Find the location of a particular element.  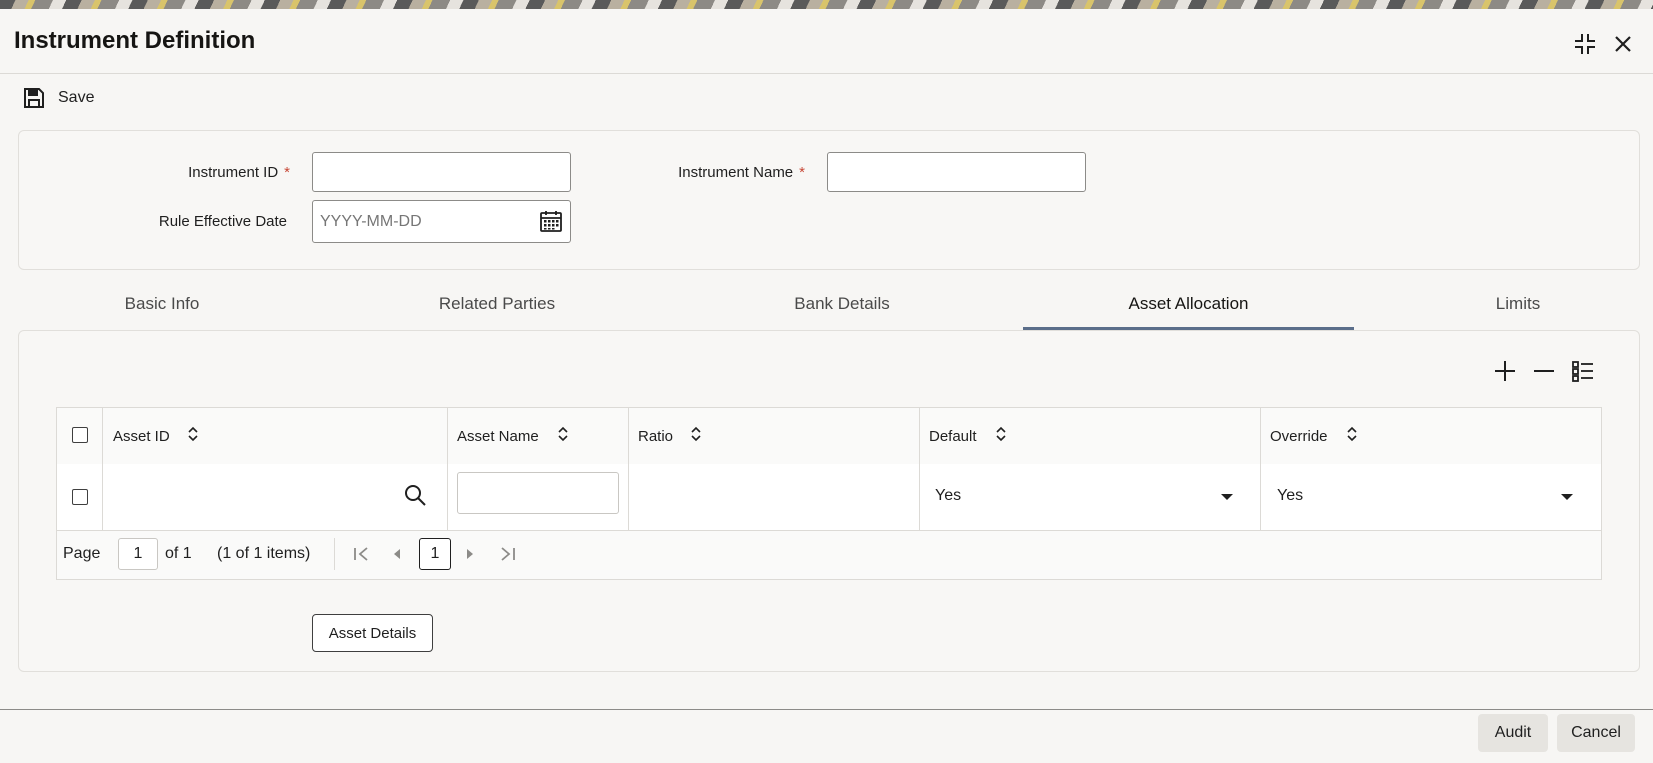

column-default: Default is located at coordinates (1090, 436).